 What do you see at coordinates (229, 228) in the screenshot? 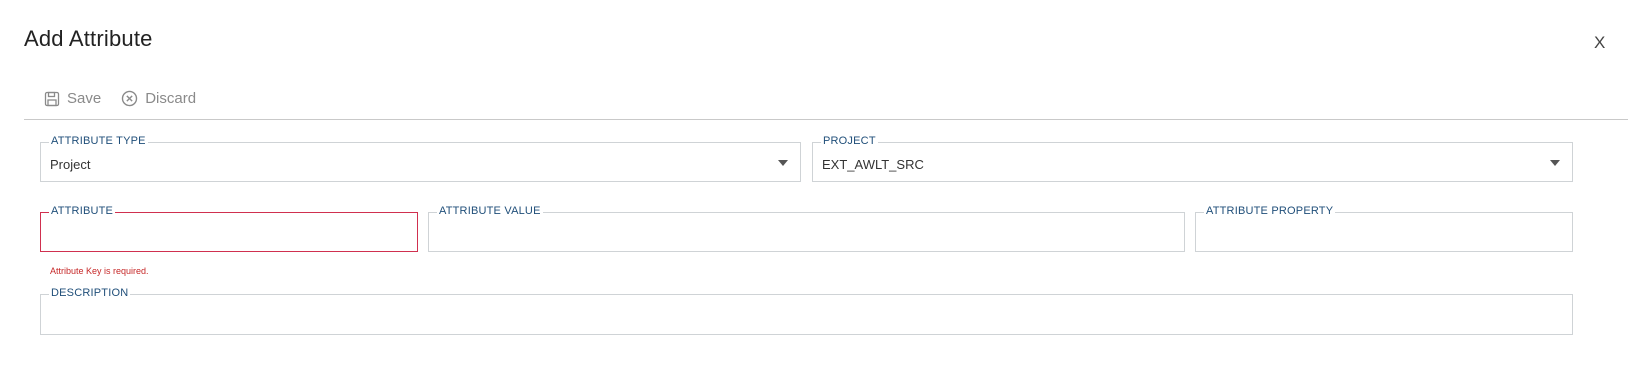
I see `attribute-input: ATTRIBUTE` at bounding box center [229, 228].